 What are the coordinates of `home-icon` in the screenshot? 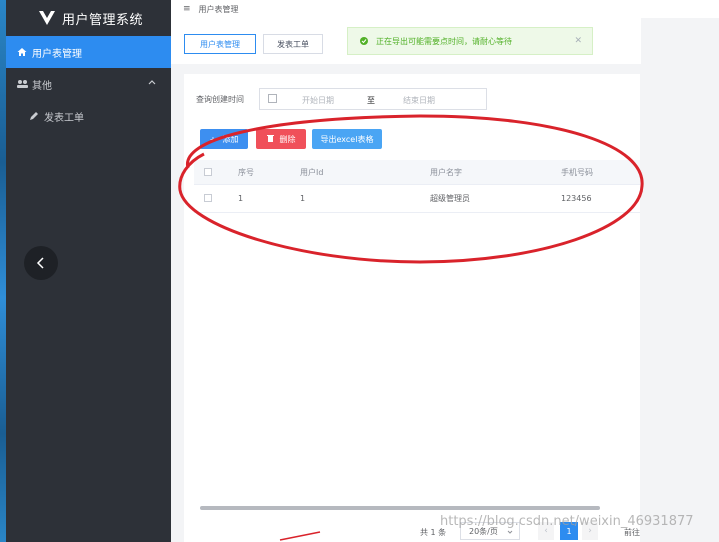 It's located at (22, 52).